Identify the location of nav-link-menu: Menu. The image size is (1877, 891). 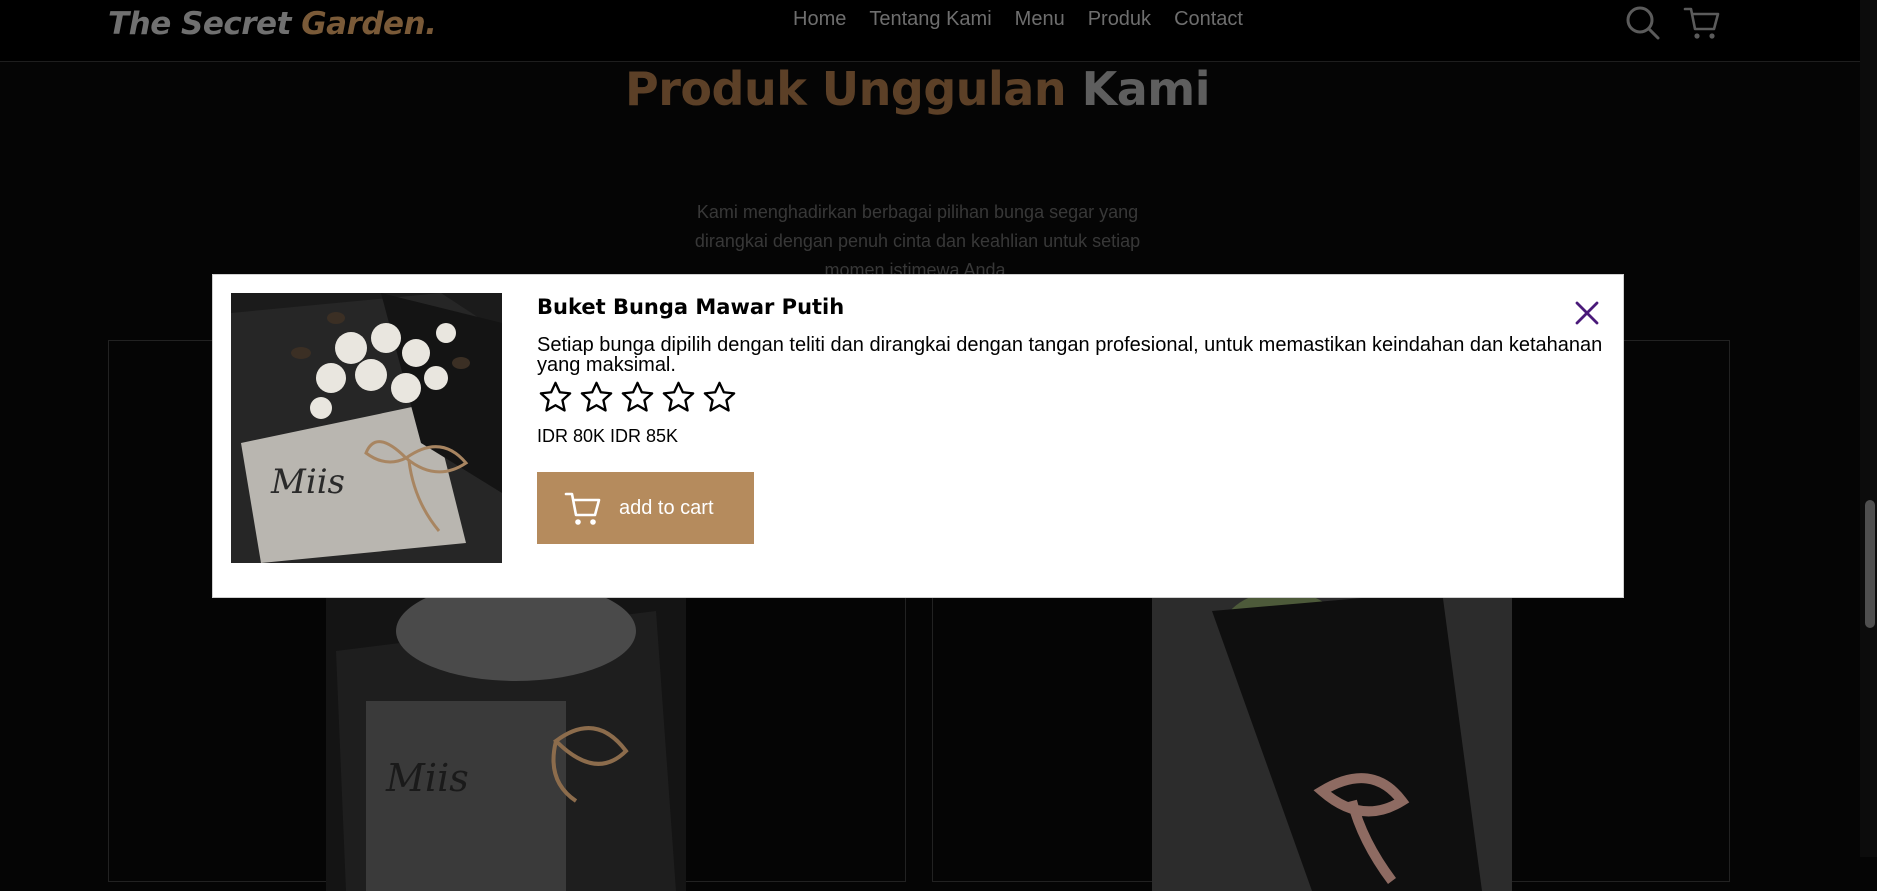
(1040, 19).